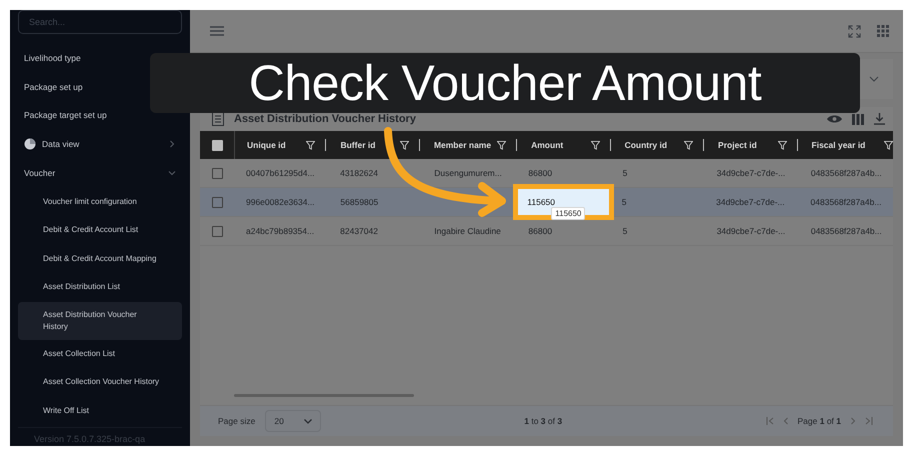 This screenshot has width=911, height=454. Describe the element at coordinates (858, 119) in the screenshot. I see `columns-icon` at that location.